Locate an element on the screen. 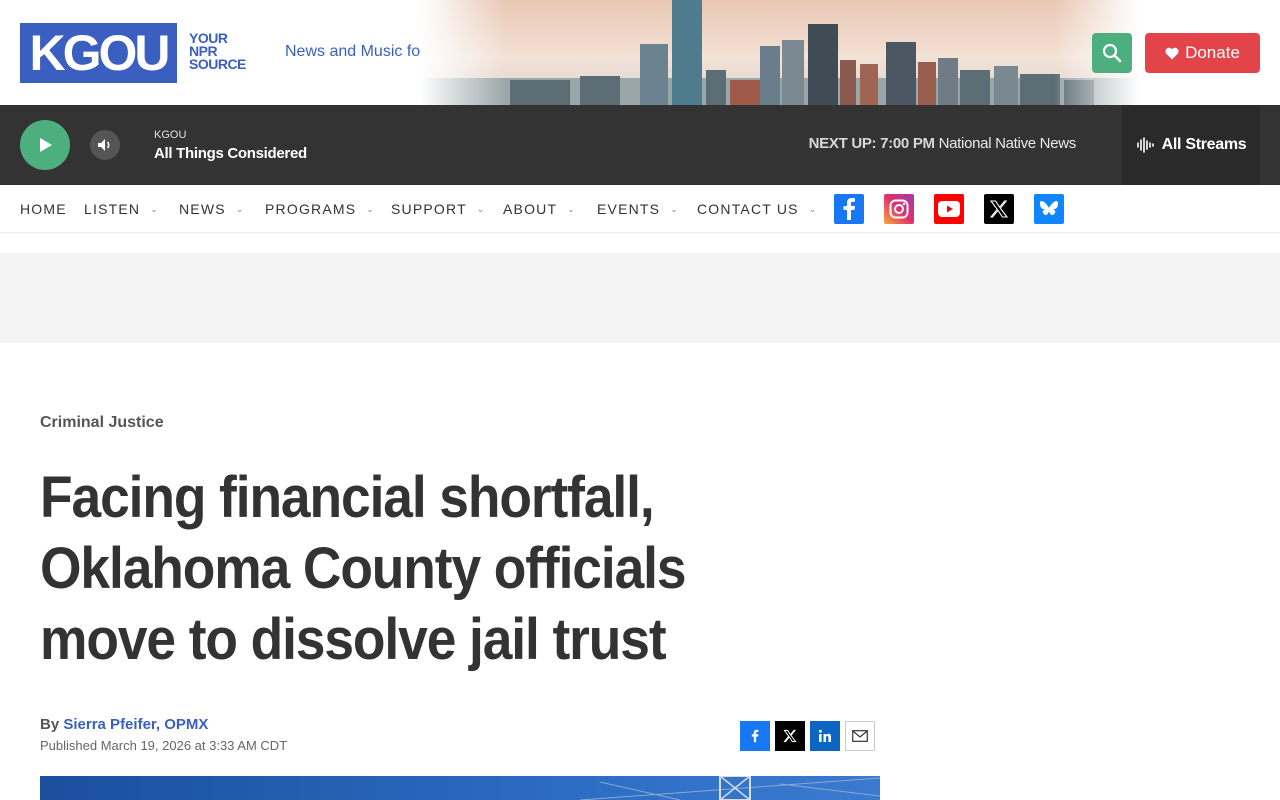  nav-item-about: ABOUT ⌄ is located at coordinates (539, 209).